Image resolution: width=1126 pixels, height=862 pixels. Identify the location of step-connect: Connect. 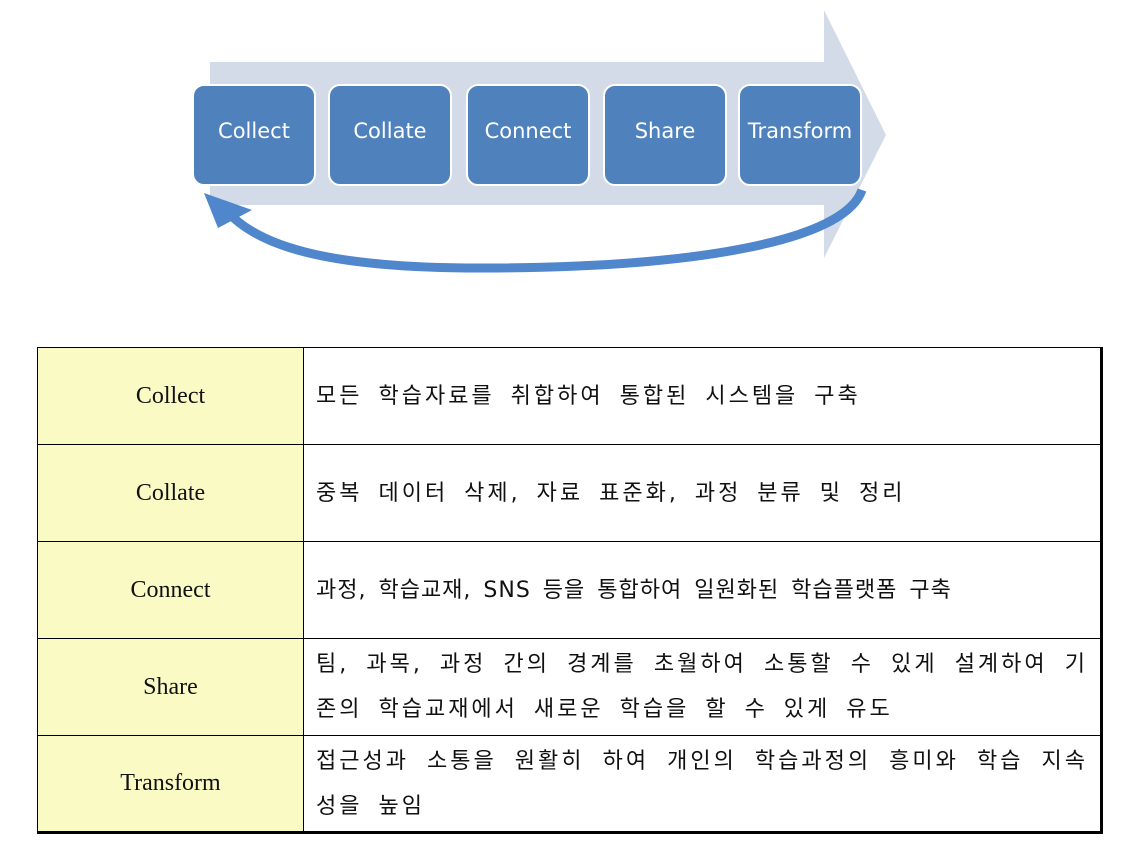
(528, 135).